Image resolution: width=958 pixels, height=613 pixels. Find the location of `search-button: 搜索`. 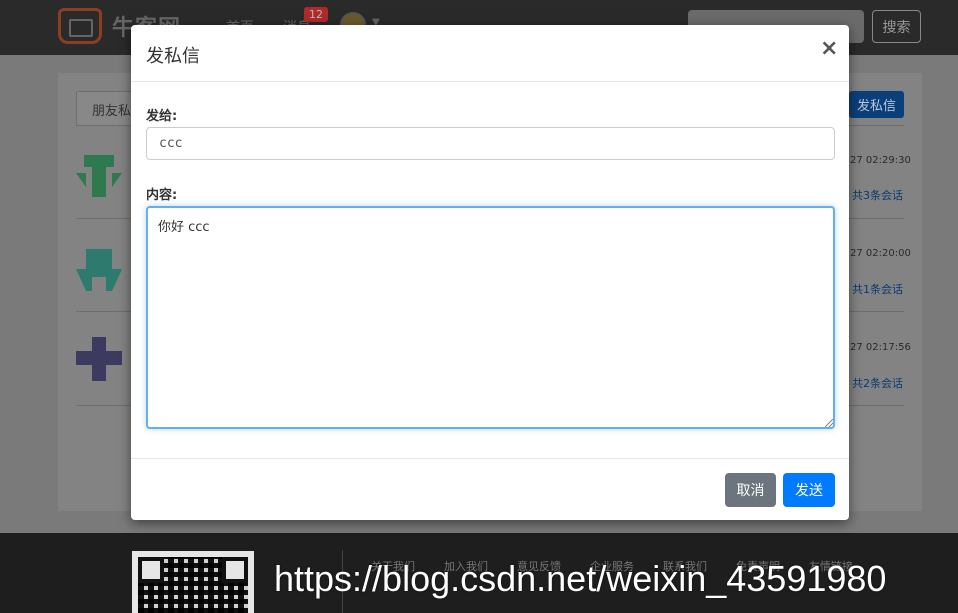

search-button: 搜索 is located at coordinates (896, 26).